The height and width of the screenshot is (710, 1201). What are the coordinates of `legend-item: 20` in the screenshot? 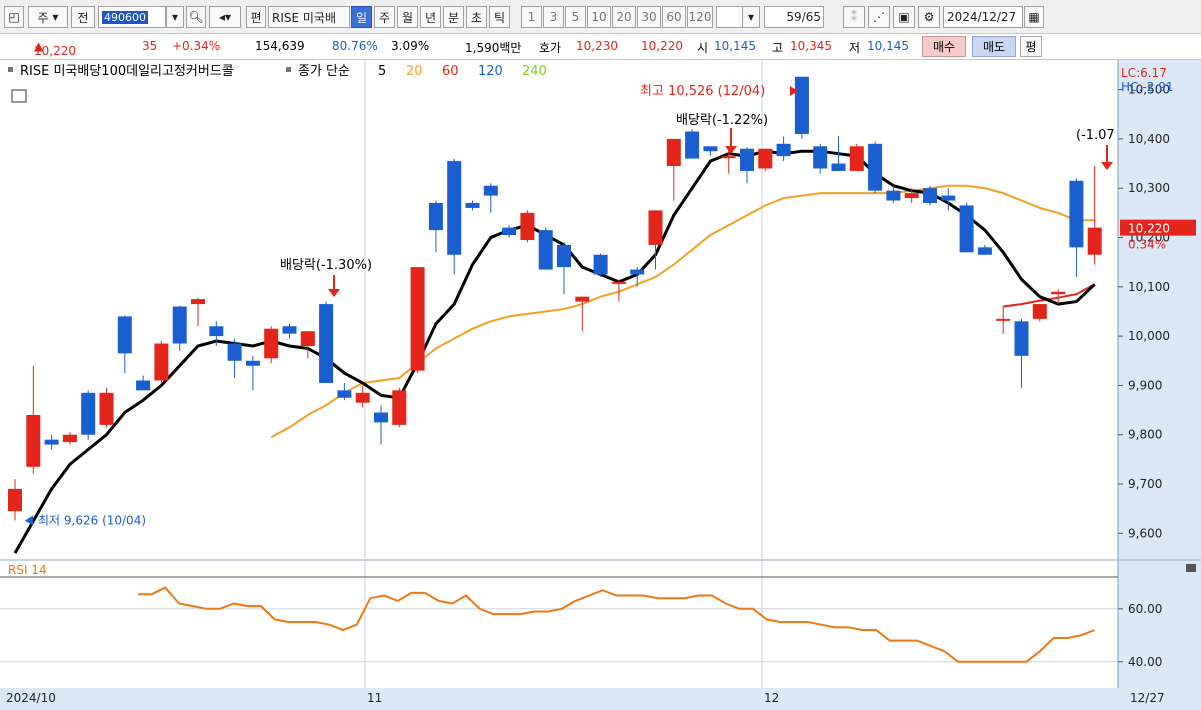 It's located at (414, 71).